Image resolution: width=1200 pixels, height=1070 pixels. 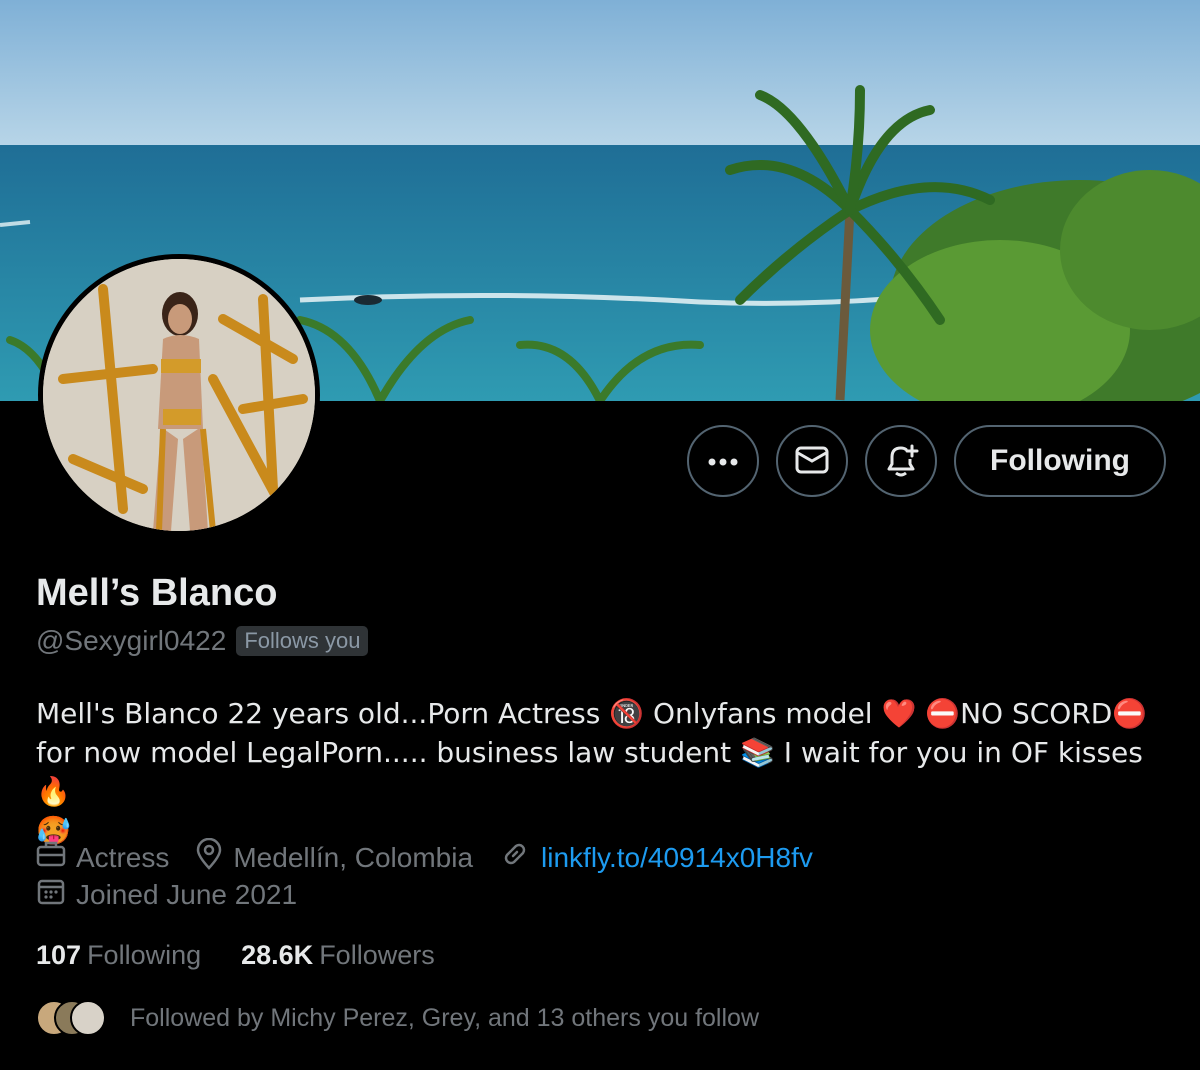 I want to click on profile-avatar, so click(x=179, y=395).